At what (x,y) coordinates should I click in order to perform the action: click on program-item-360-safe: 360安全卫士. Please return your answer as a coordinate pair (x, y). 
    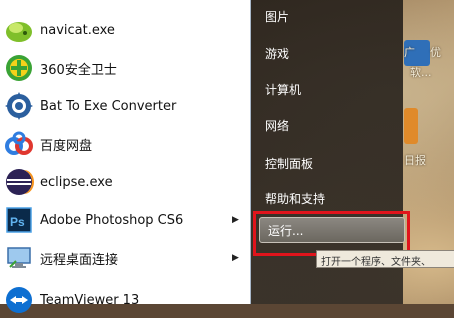
    Looking at the image, I should click on (125, 68).